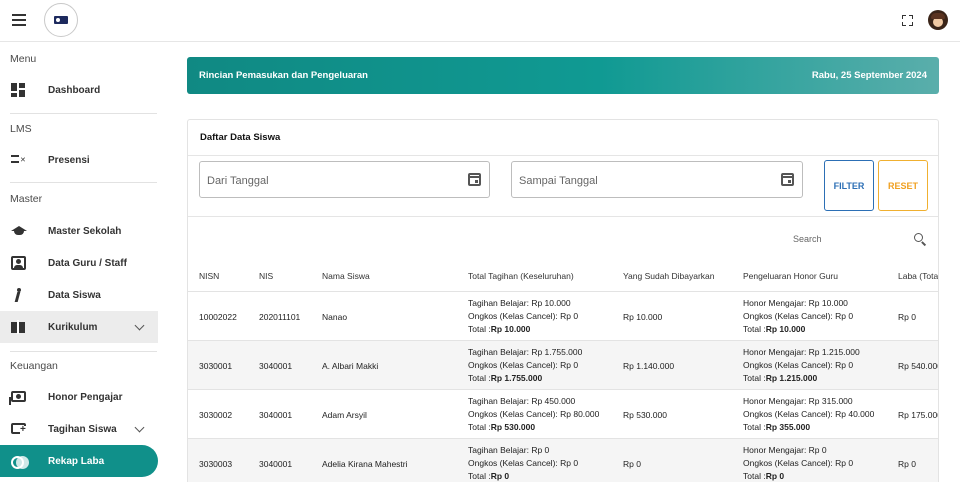 The width and height of the screenshot is (960, 482). Describe the element at coordinates (240, 137) in the screenshot. I see `card-title: Daftar Data Siswa` at that location.